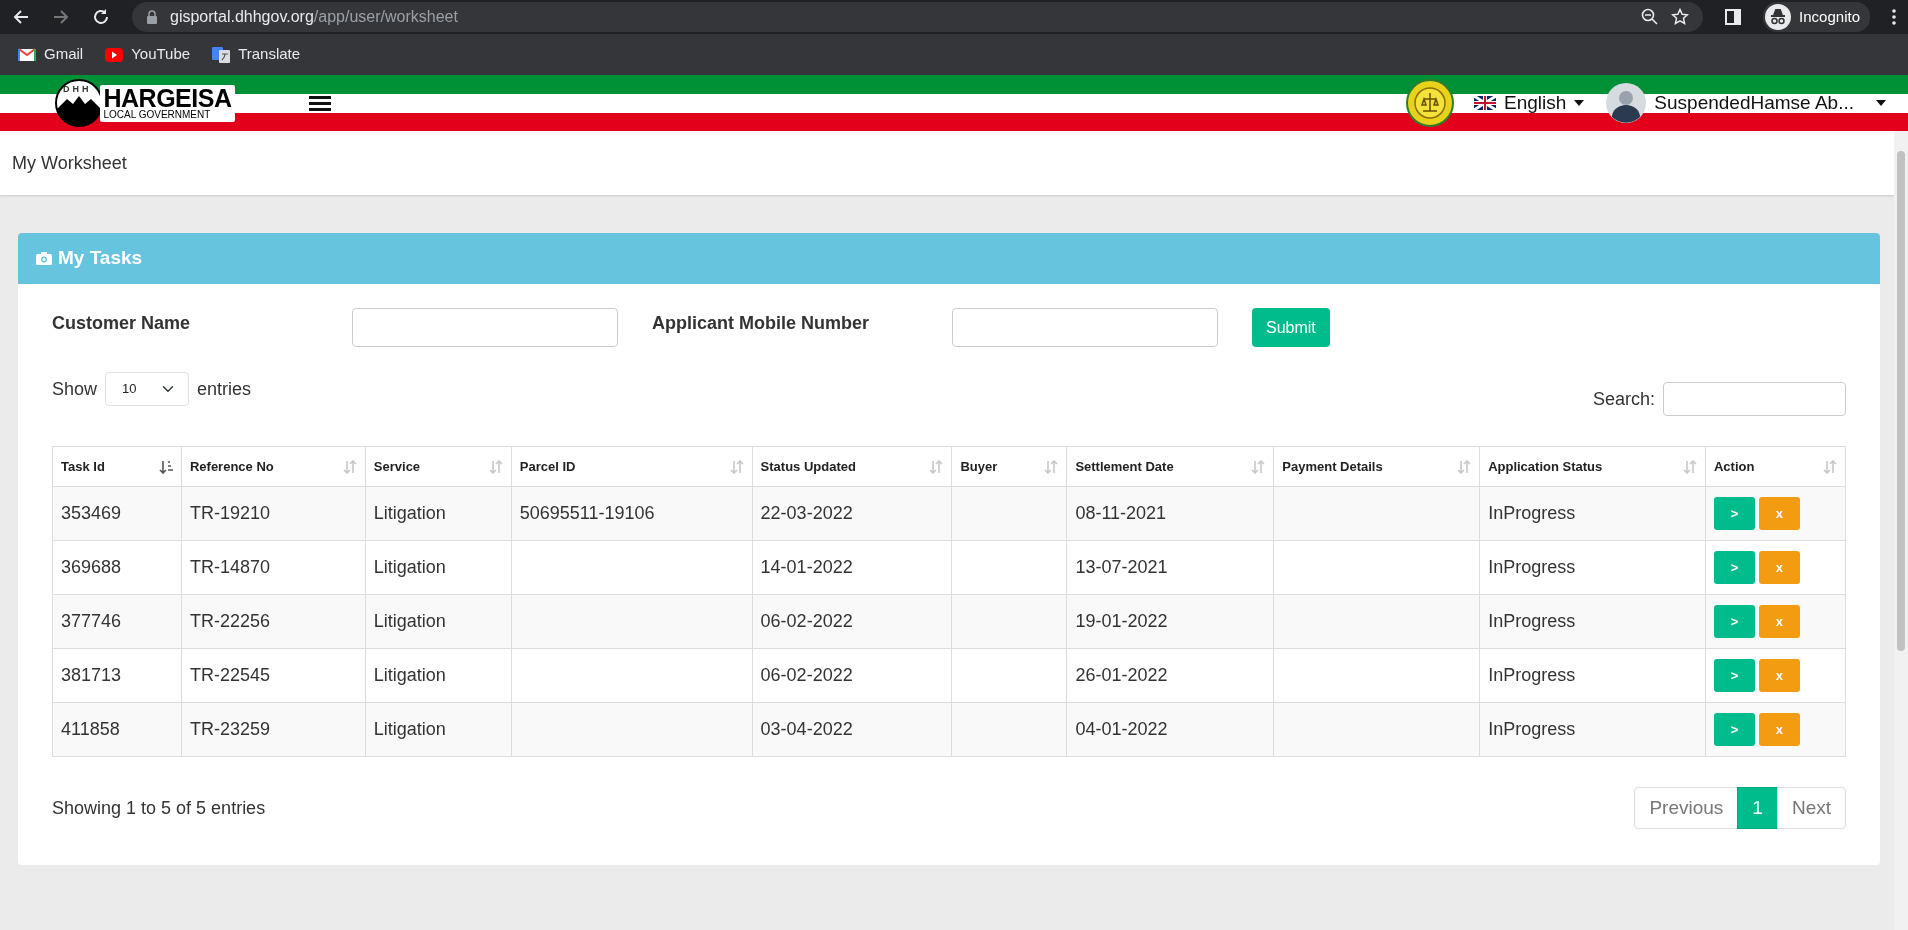  I want to click on table-cell: 353469, so click(117, 513).